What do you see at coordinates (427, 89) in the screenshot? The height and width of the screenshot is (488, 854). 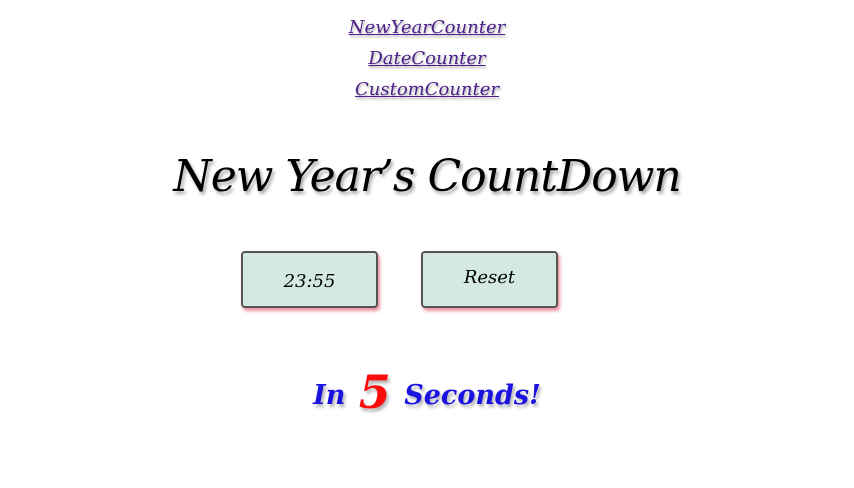 I see `nav-link-customcounter: CustomCounter` at bounding box center [427, 89].